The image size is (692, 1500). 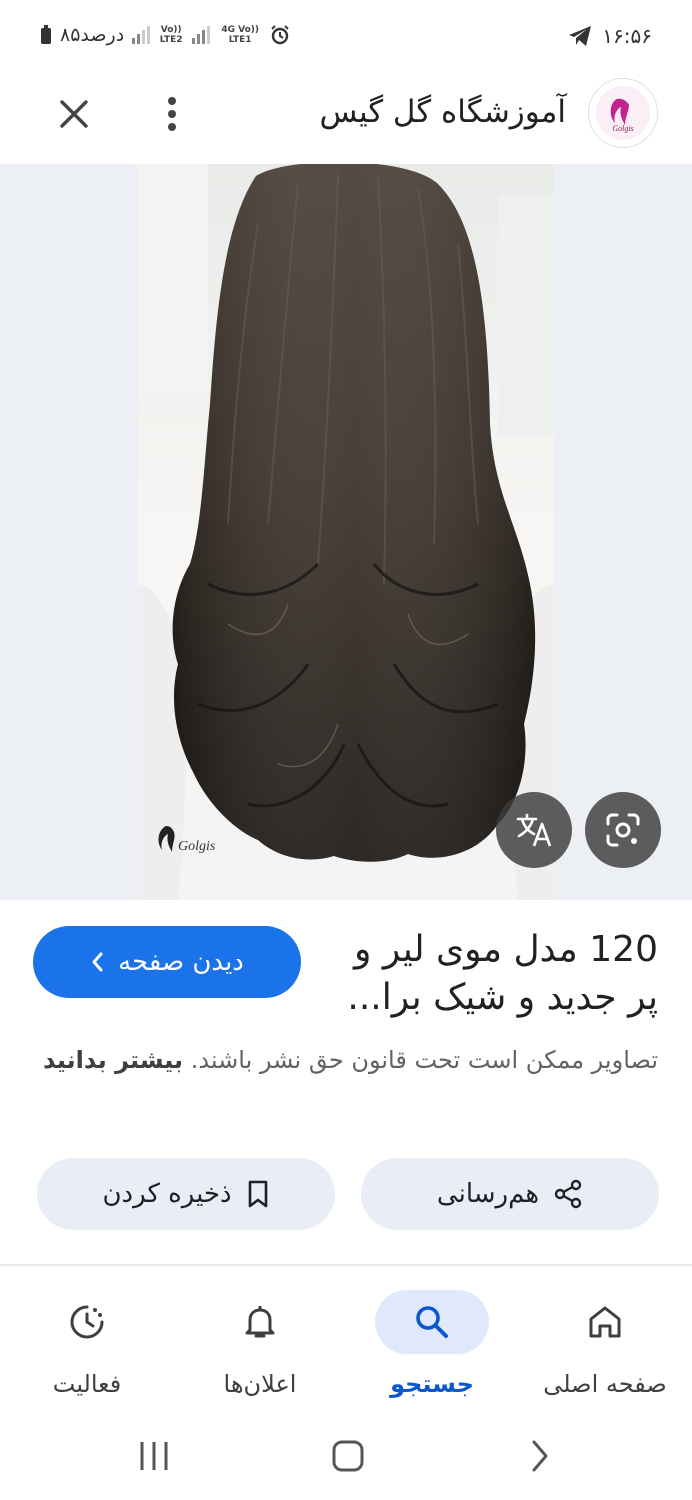 I want to click on bookmark-icon, so click(x=257, y=1194).